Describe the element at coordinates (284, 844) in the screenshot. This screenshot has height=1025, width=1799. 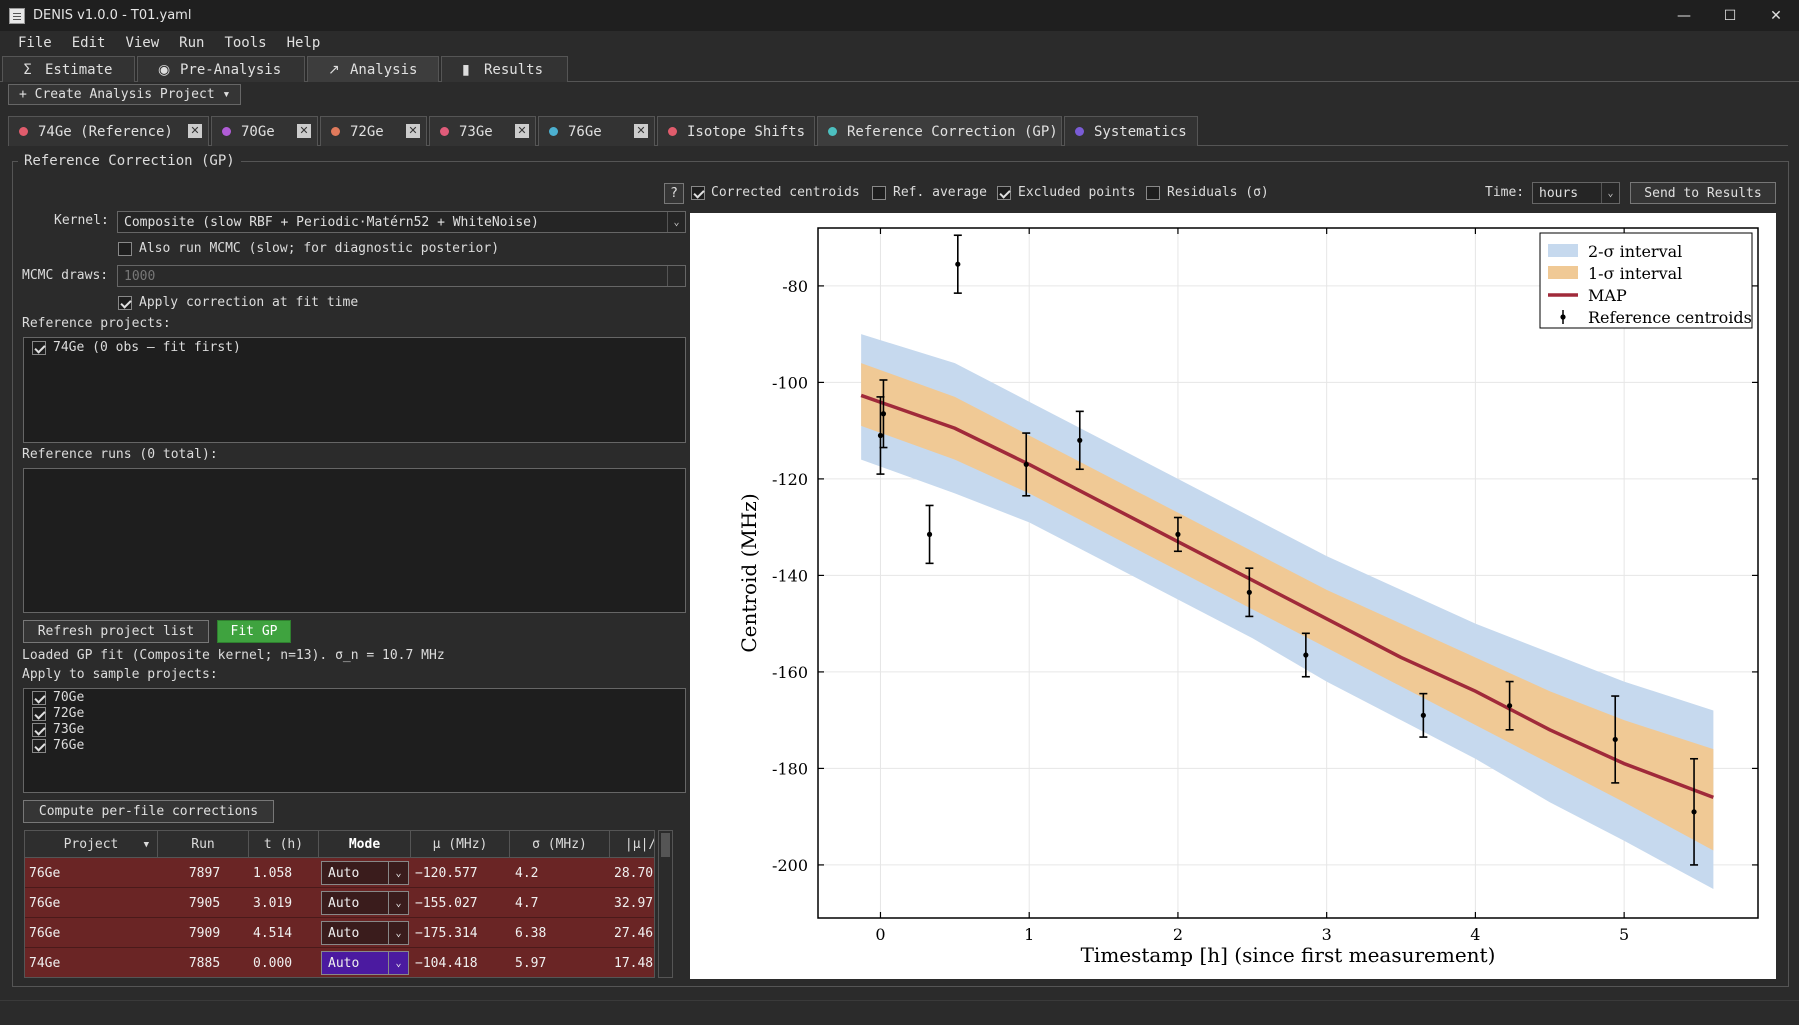
I see `col-time: t (h)` at that location.